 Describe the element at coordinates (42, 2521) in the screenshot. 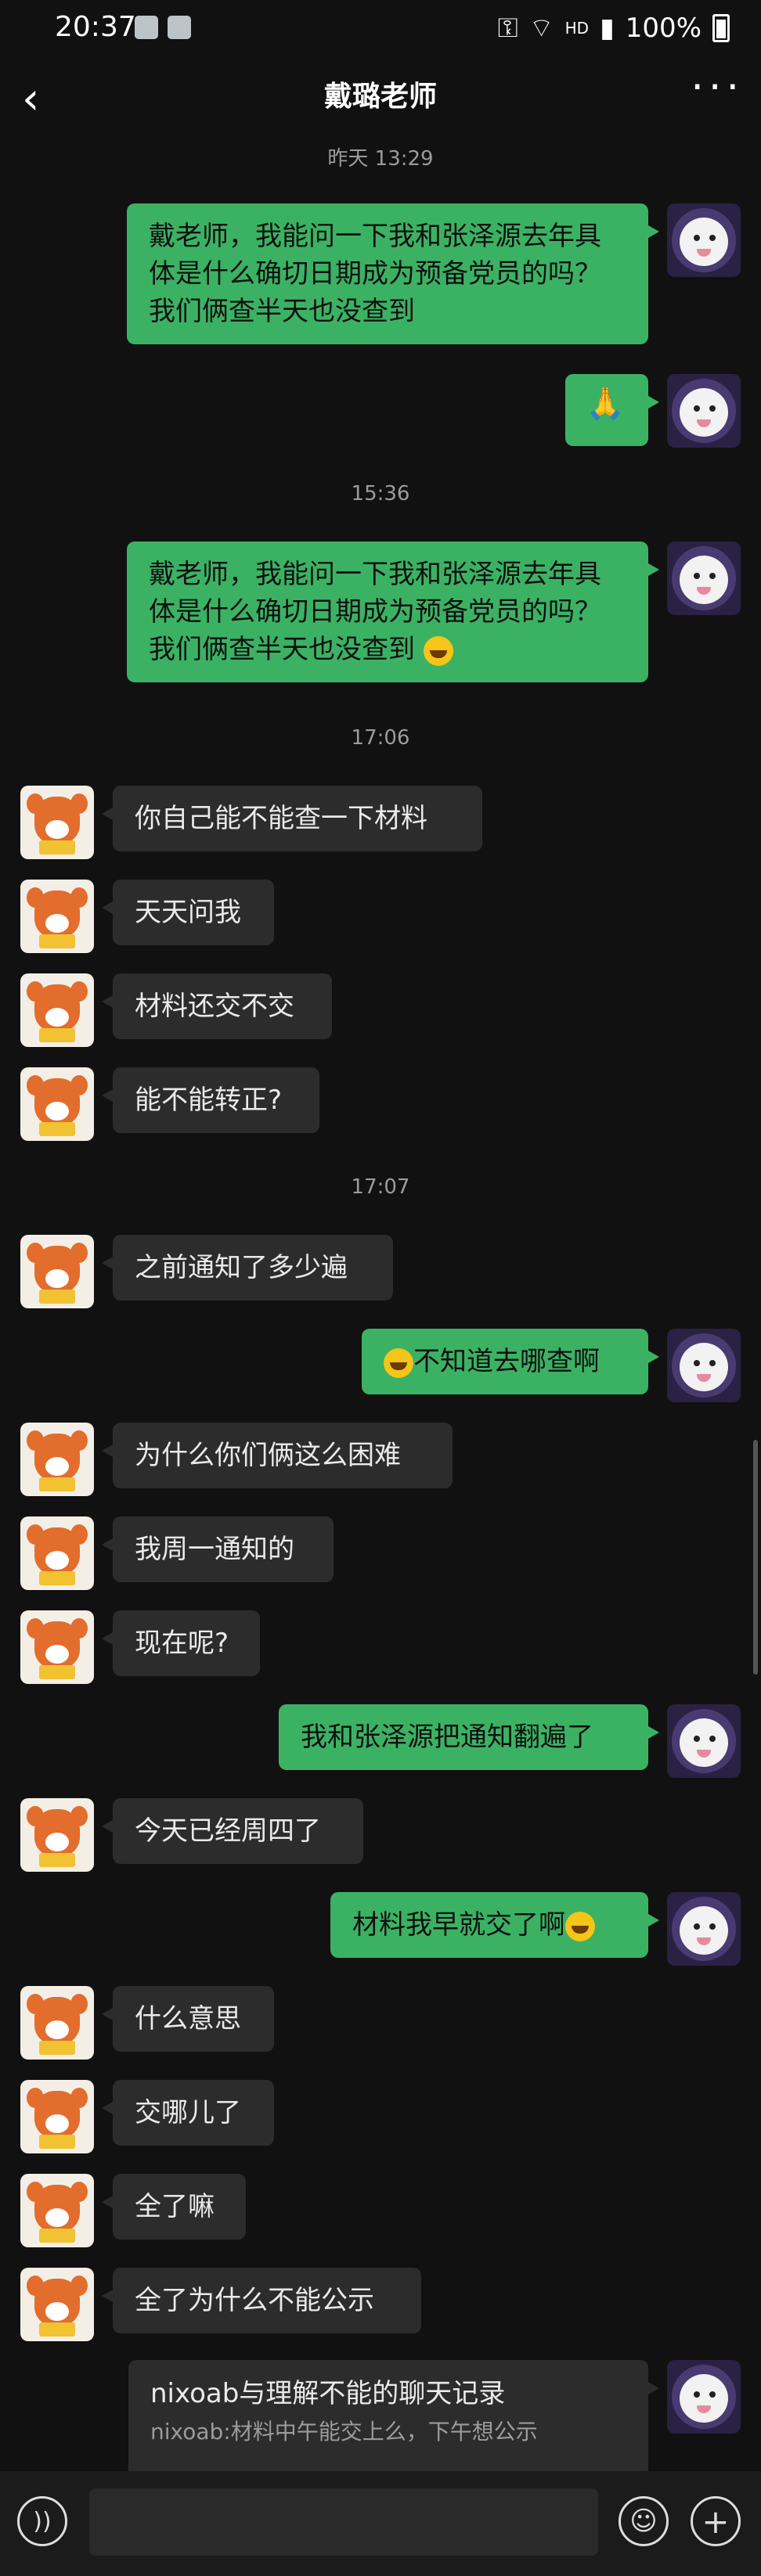

I see `voice-icon: ))` at that location.